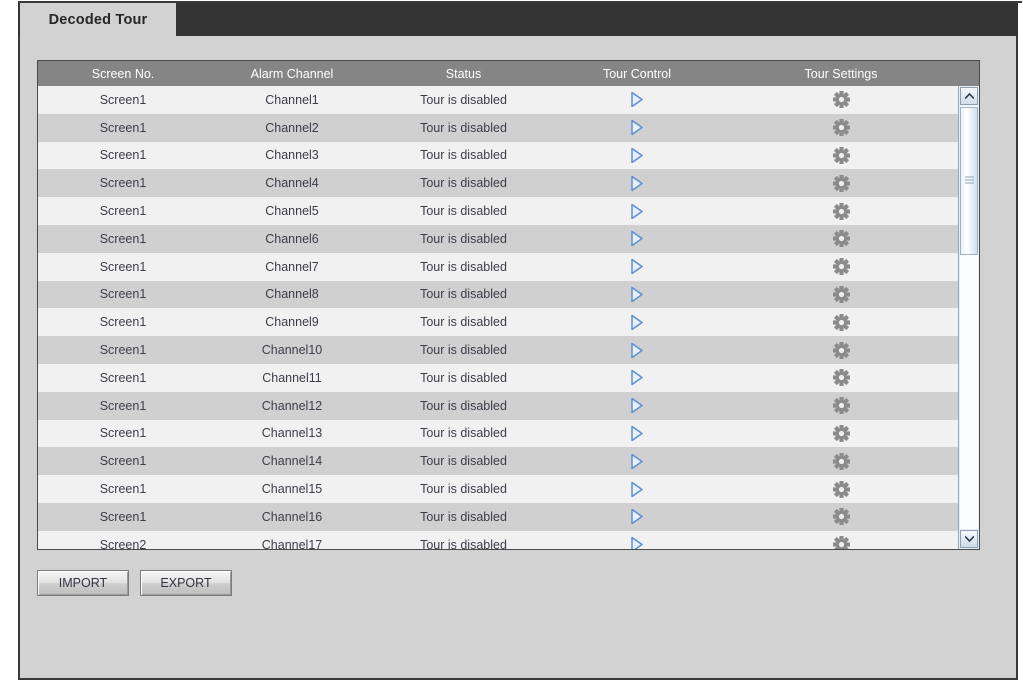 Image resolution: width=1023 pixels, height=700 pixels. I want to click on export-button: EXPORT, so click(186, 583).